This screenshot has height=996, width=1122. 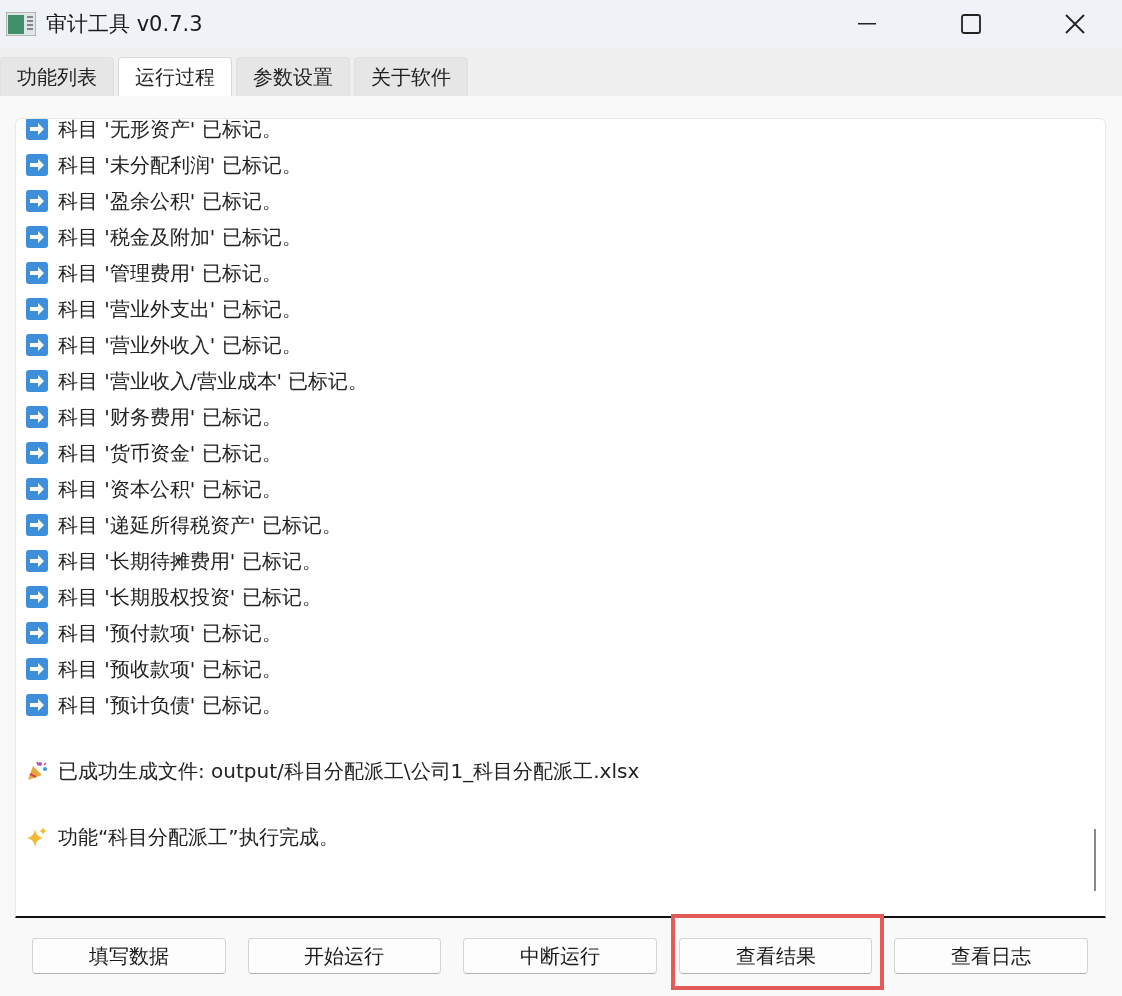 I want to click on log-line: 科目 '盈余公积' 已标记。, so click(x=170, y=201).